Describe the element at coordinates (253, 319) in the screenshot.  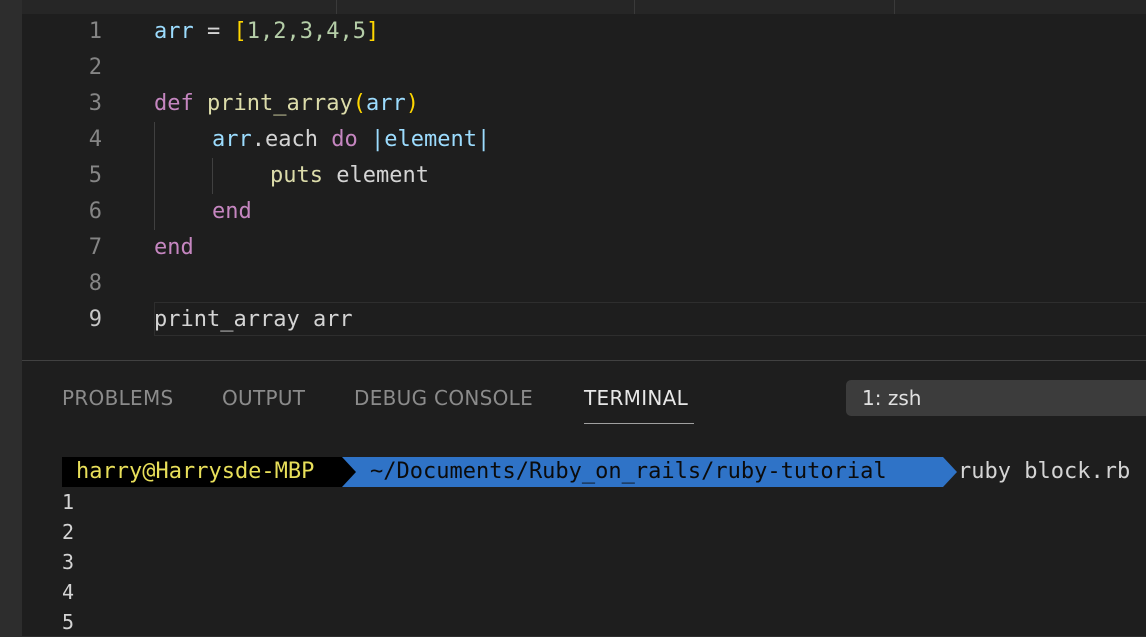
I see `code-text: print_array arr` at that location.